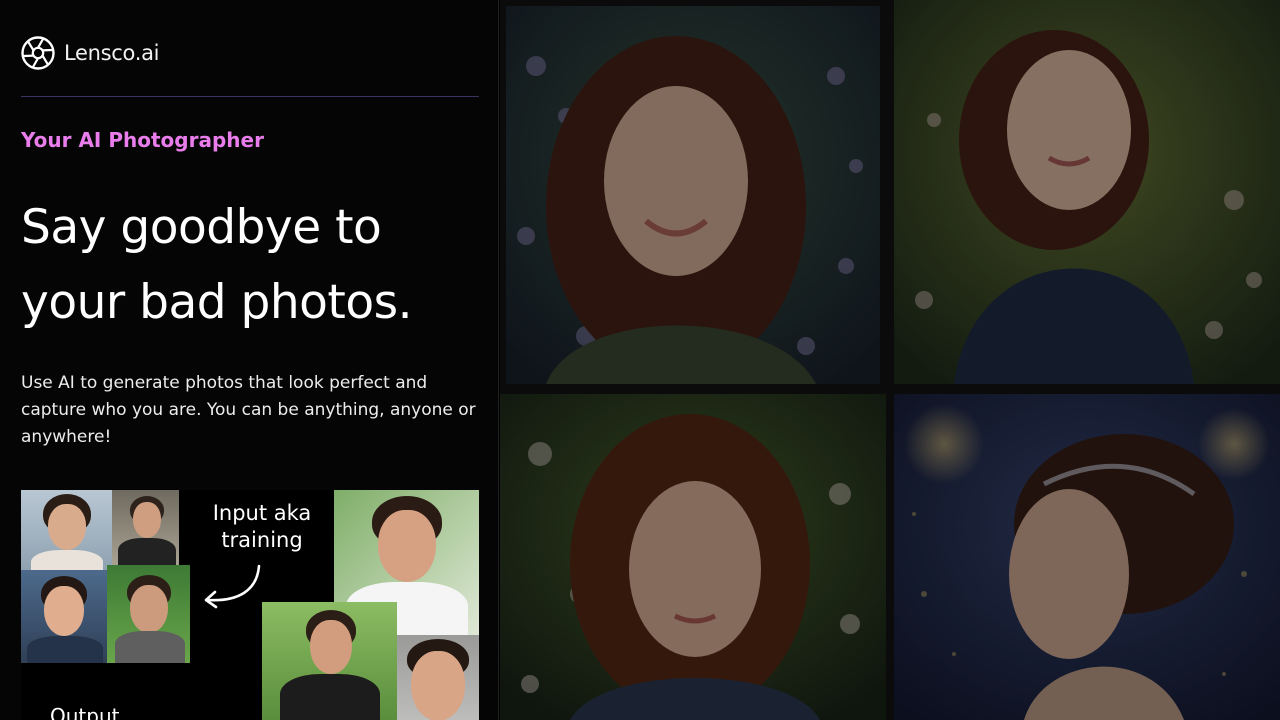  I want to click on input-label: Input aka training, so click(262, 526).